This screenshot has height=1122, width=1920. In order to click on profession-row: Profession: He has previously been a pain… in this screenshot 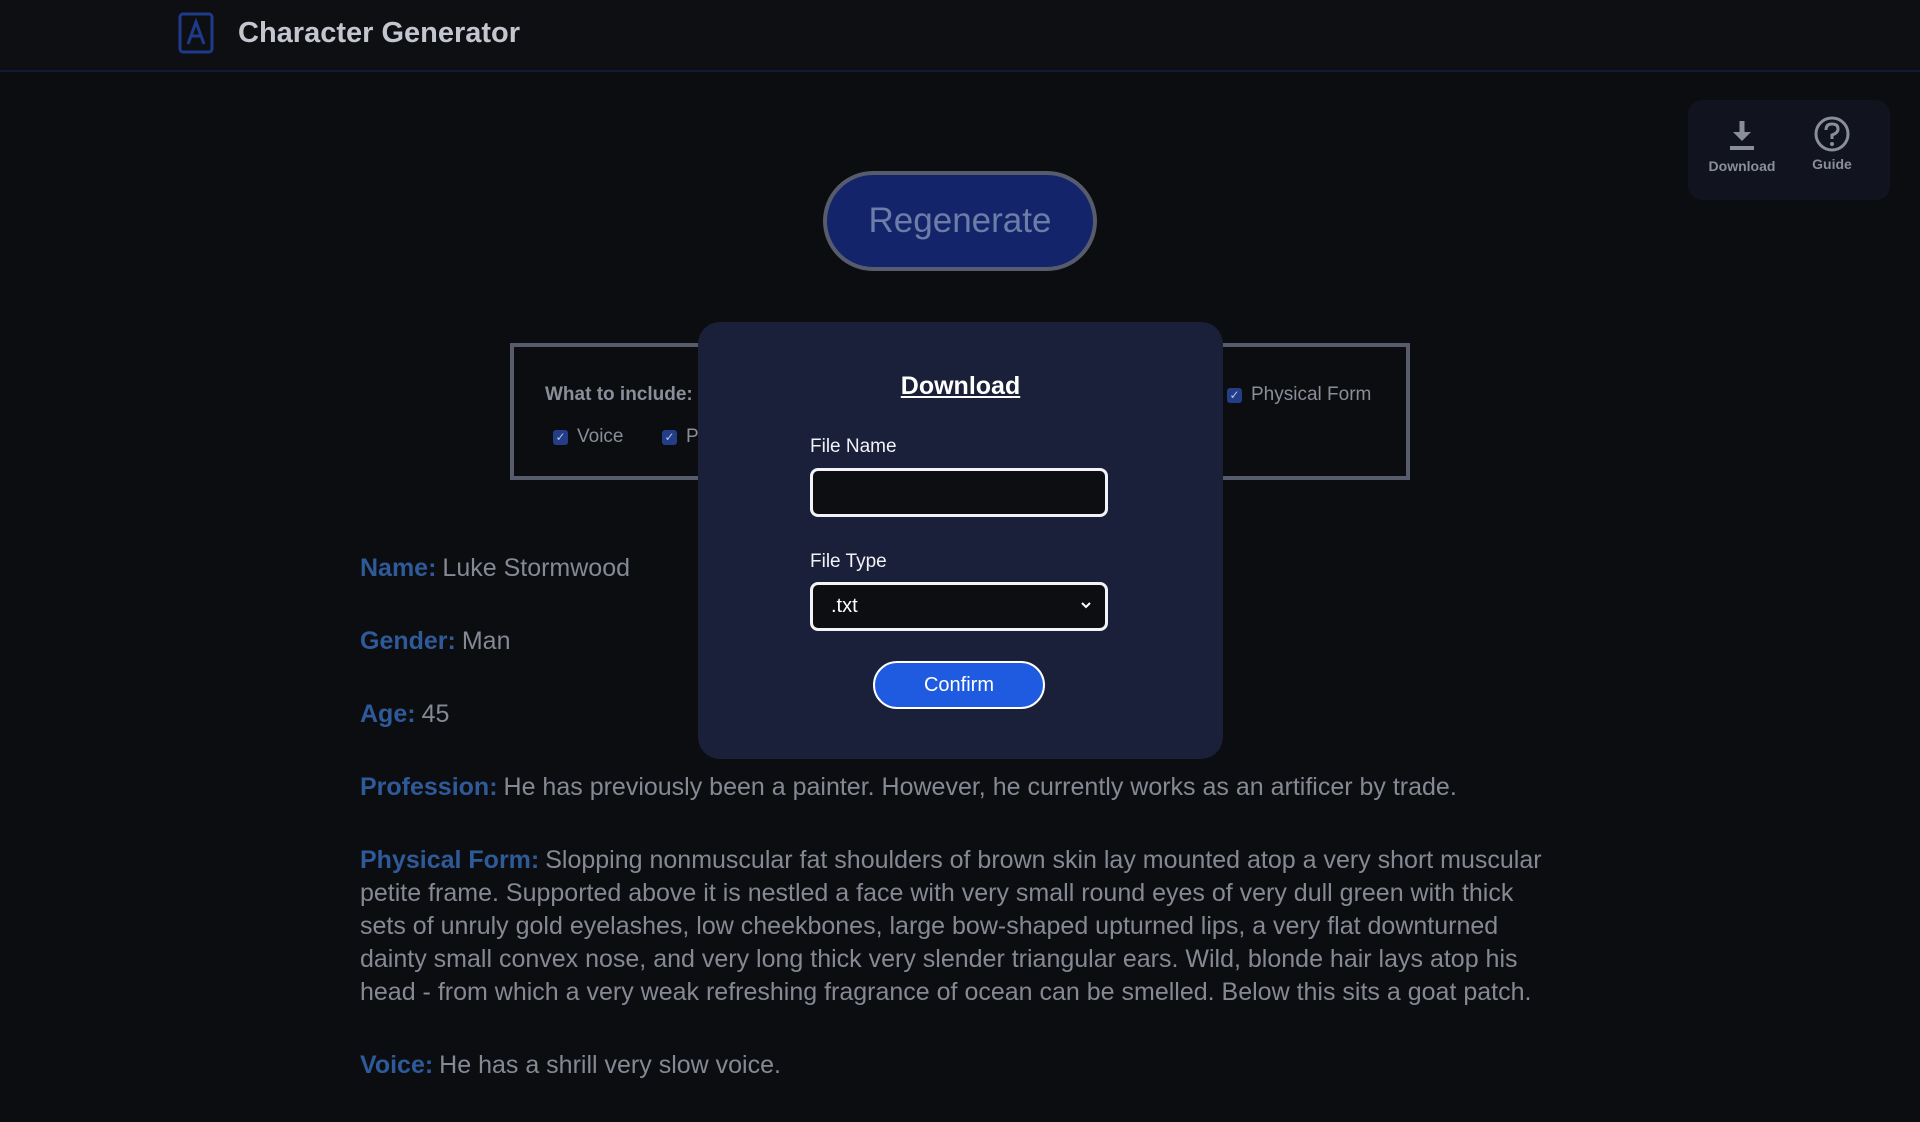, I will do `click(955, 787)`.